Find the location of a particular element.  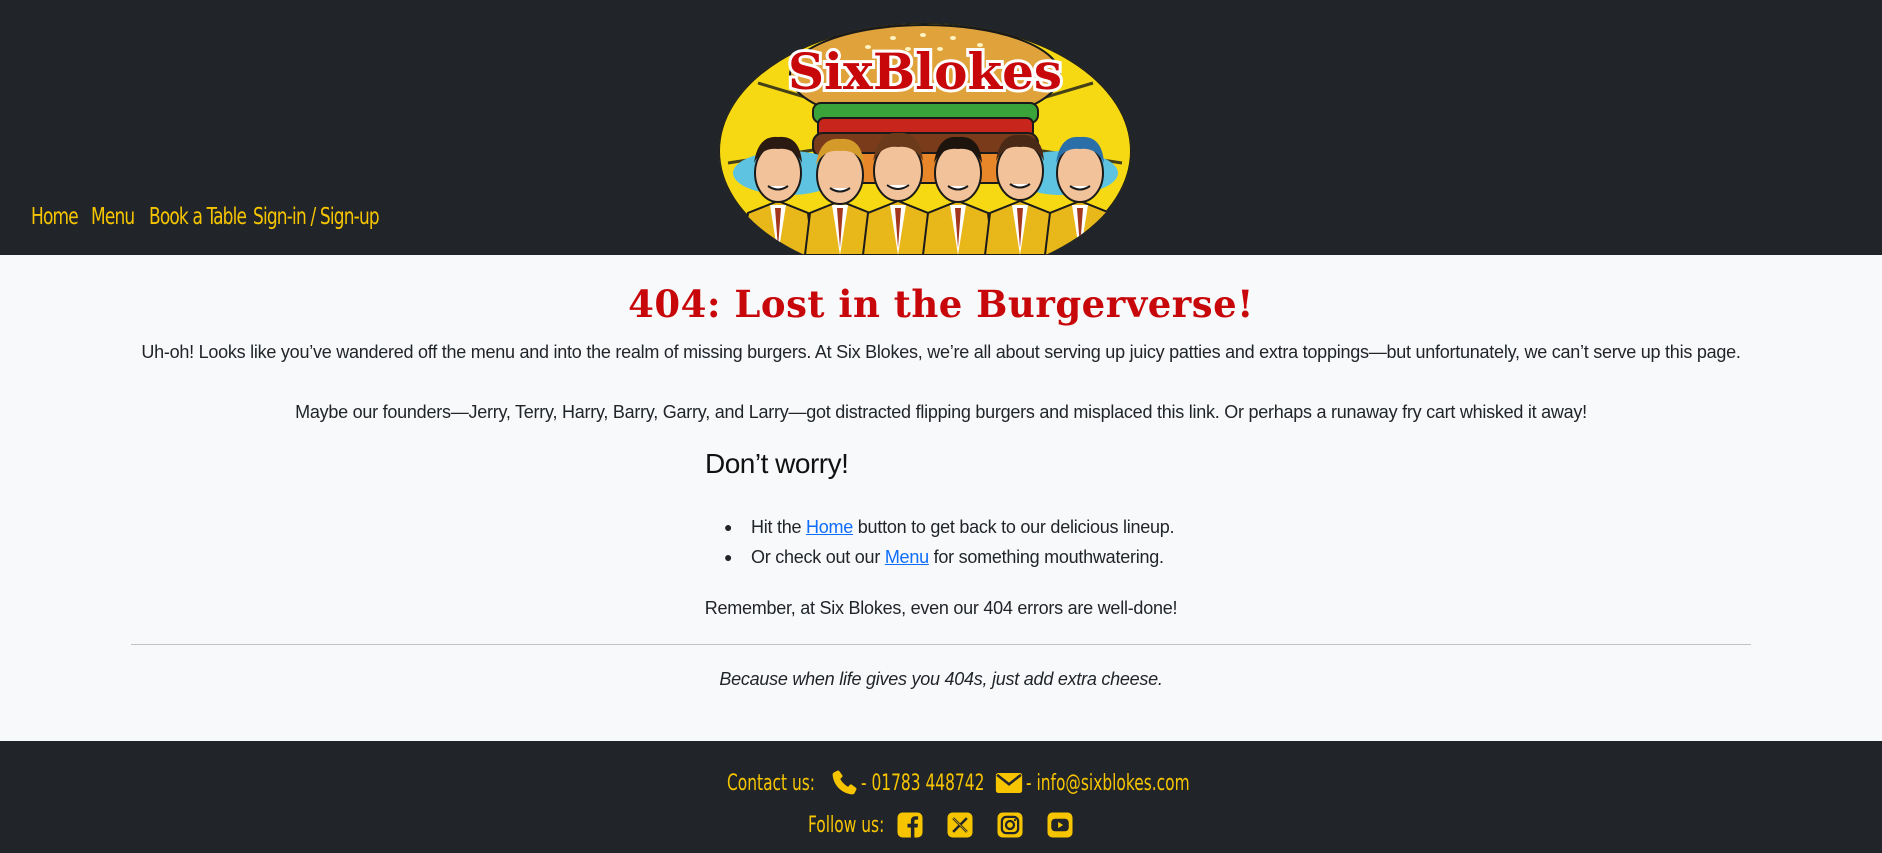

main-nav: Home Menu Book a Table Sign-in / Sign-up is located at coordinates (205, 217).